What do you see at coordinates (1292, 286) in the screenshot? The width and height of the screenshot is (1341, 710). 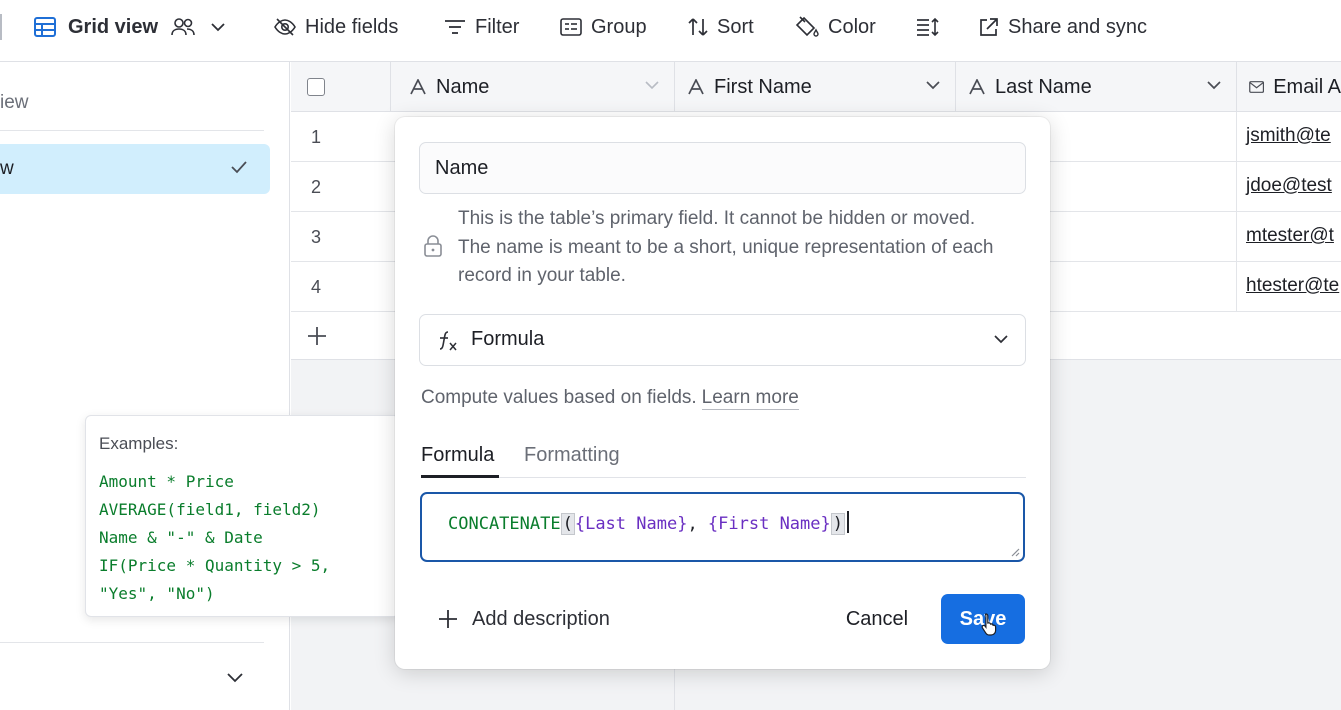 I see `email-cell: htester@te` at bounding box center [1292, 286].